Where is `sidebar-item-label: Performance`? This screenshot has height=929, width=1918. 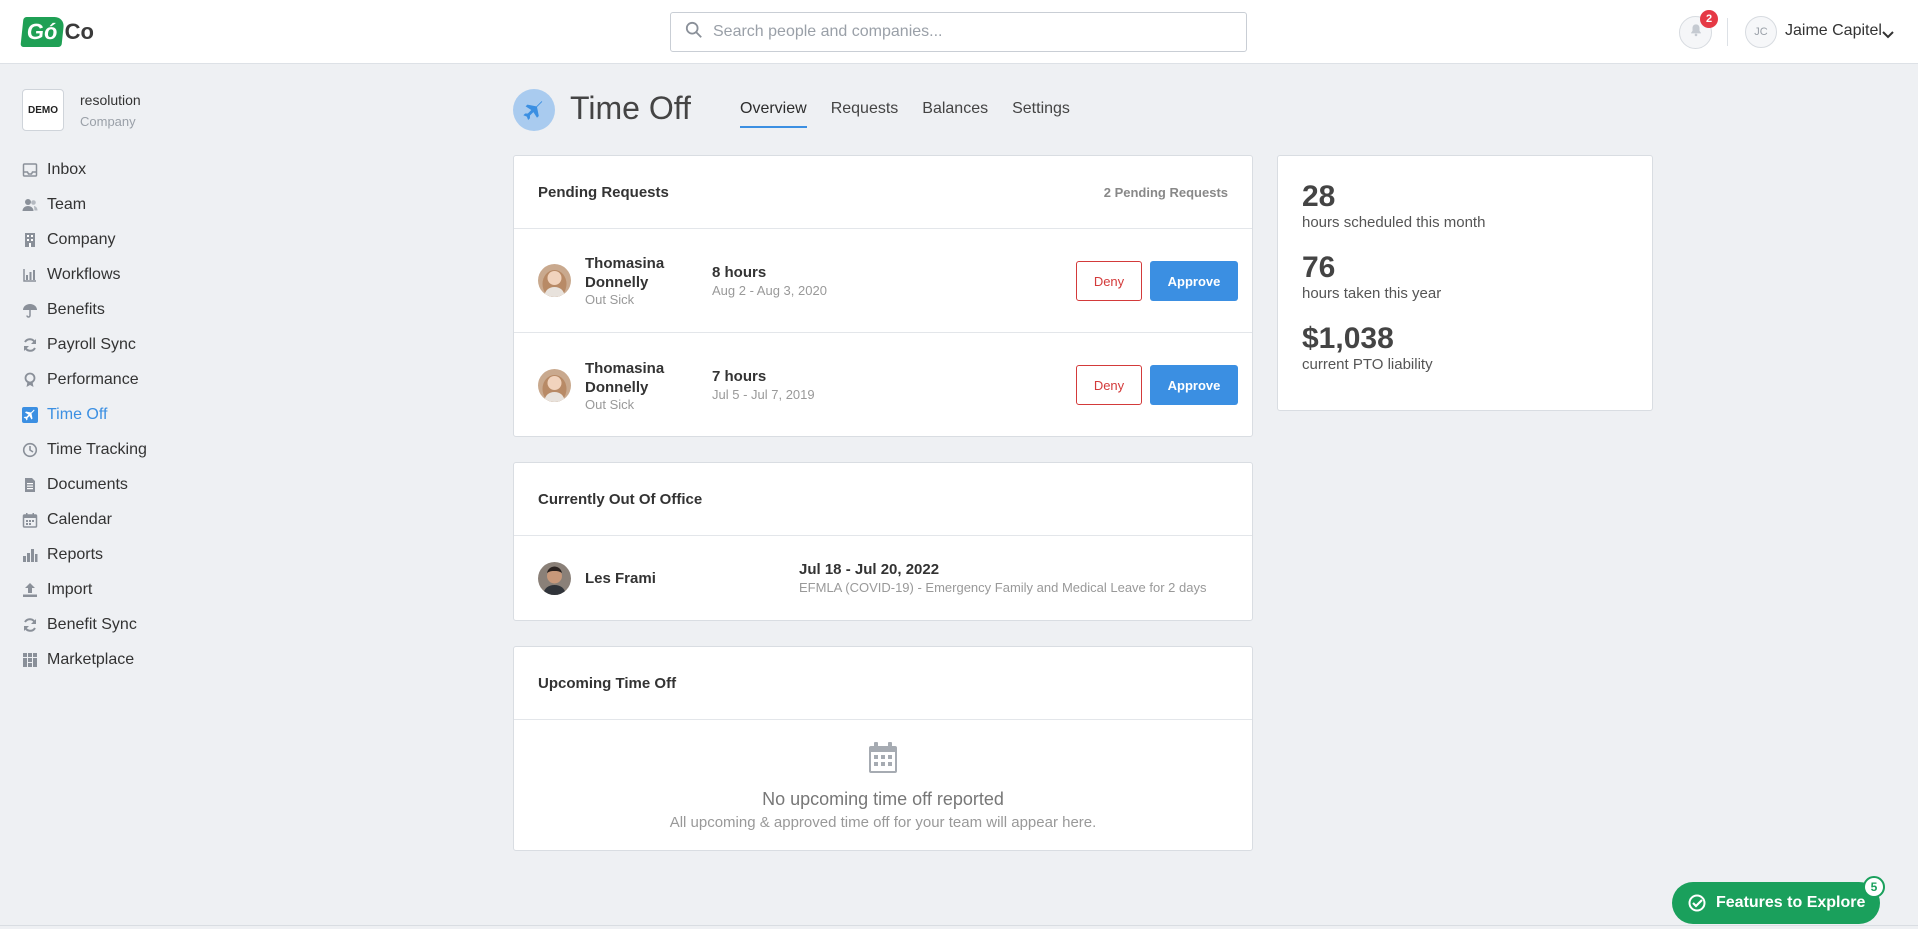
sidebar-item-label: Performance is located at coordinates (93, 379).